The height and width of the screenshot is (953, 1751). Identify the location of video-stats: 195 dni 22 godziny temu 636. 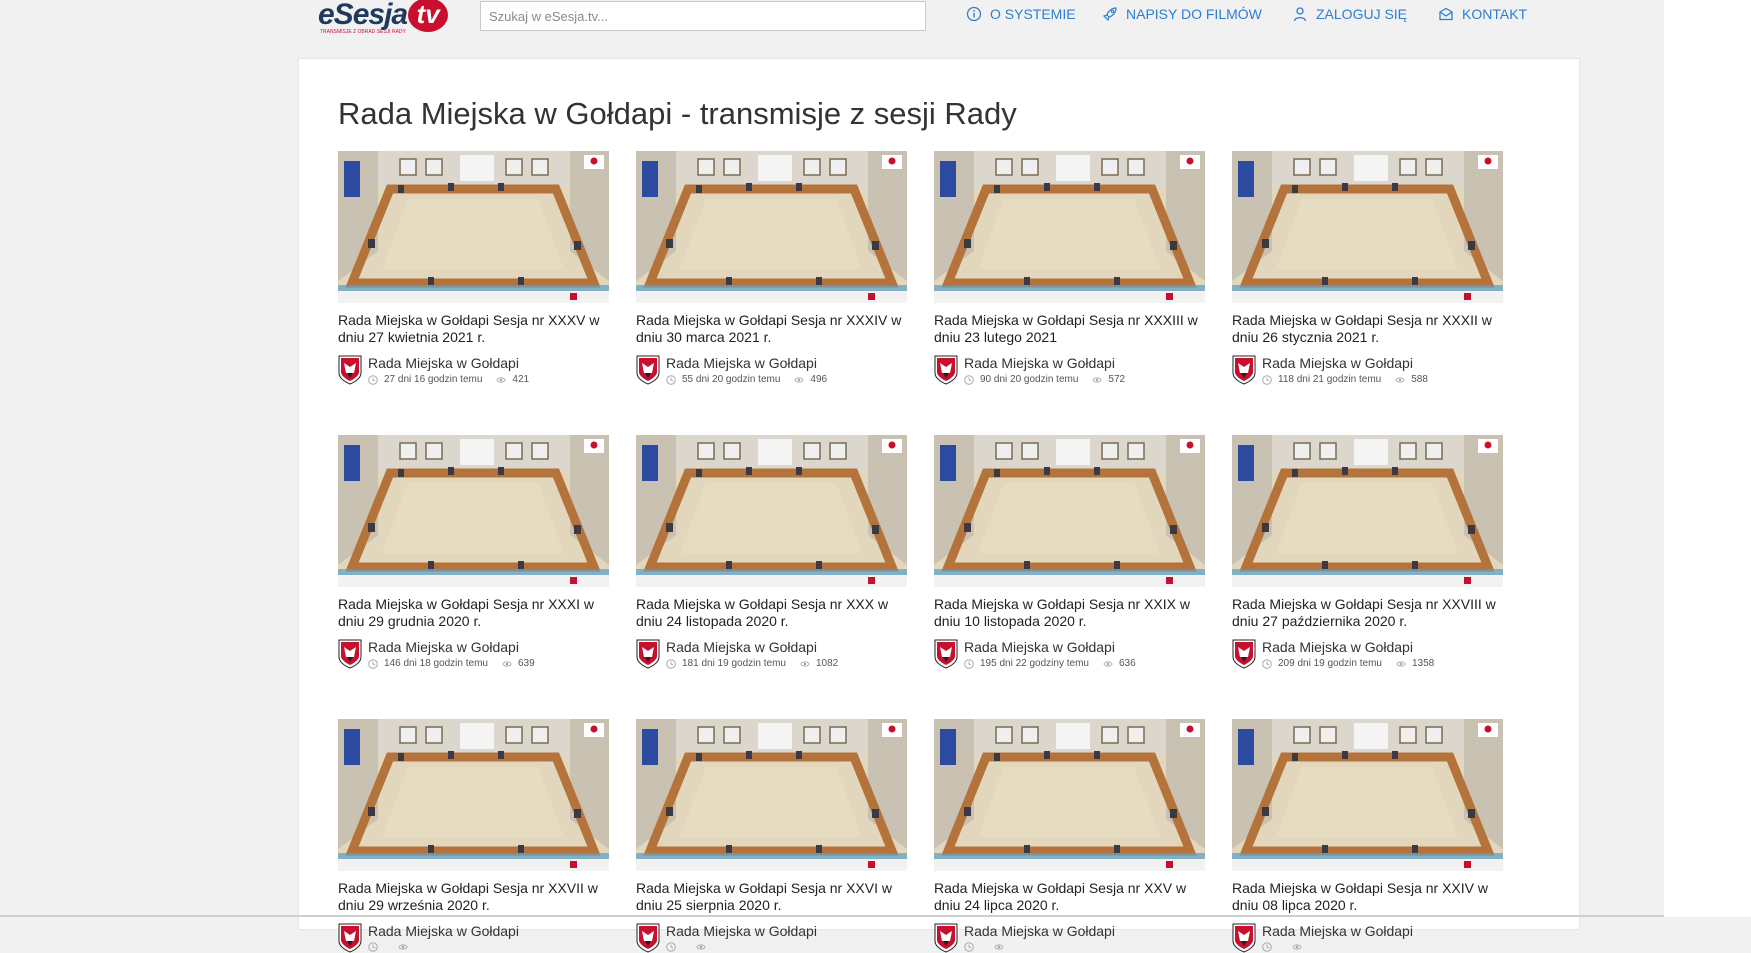
(1050, 663).